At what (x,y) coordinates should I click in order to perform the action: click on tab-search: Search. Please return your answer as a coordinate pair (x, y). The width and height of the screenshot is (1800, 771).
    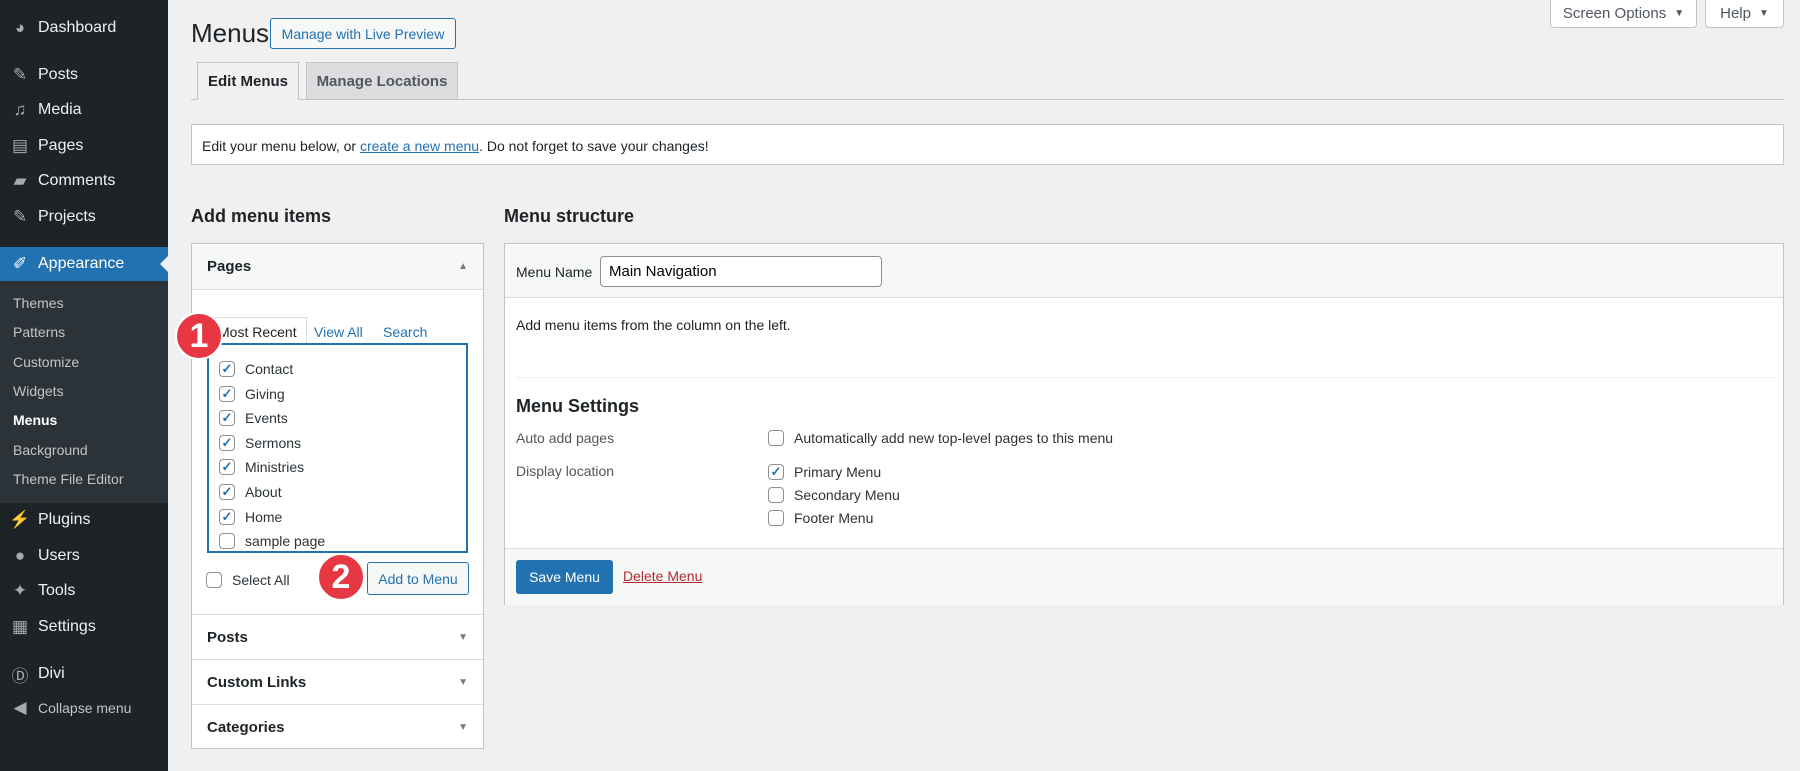
    Looking at the image, I should click on (405, 332).